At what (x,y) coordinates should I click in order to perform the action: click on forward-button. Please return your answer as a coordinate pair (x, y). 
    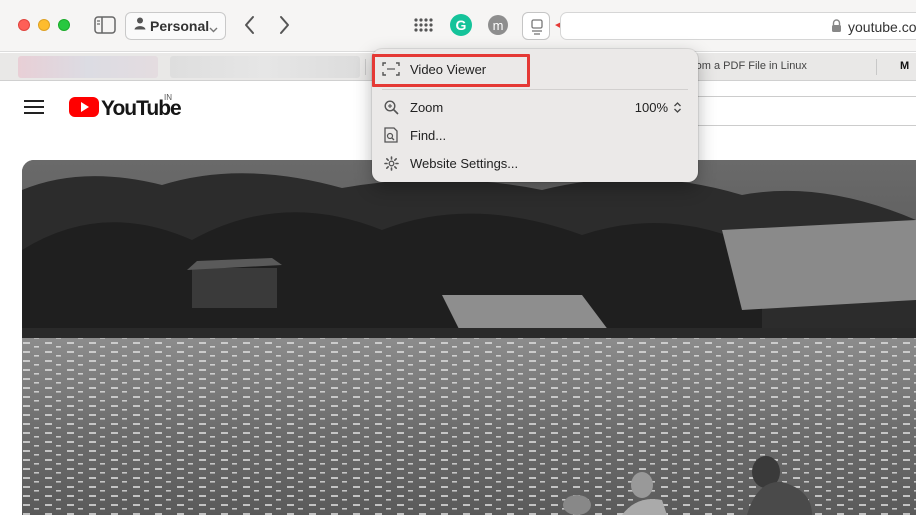
    Looking at the image, I should click on (284, 25).